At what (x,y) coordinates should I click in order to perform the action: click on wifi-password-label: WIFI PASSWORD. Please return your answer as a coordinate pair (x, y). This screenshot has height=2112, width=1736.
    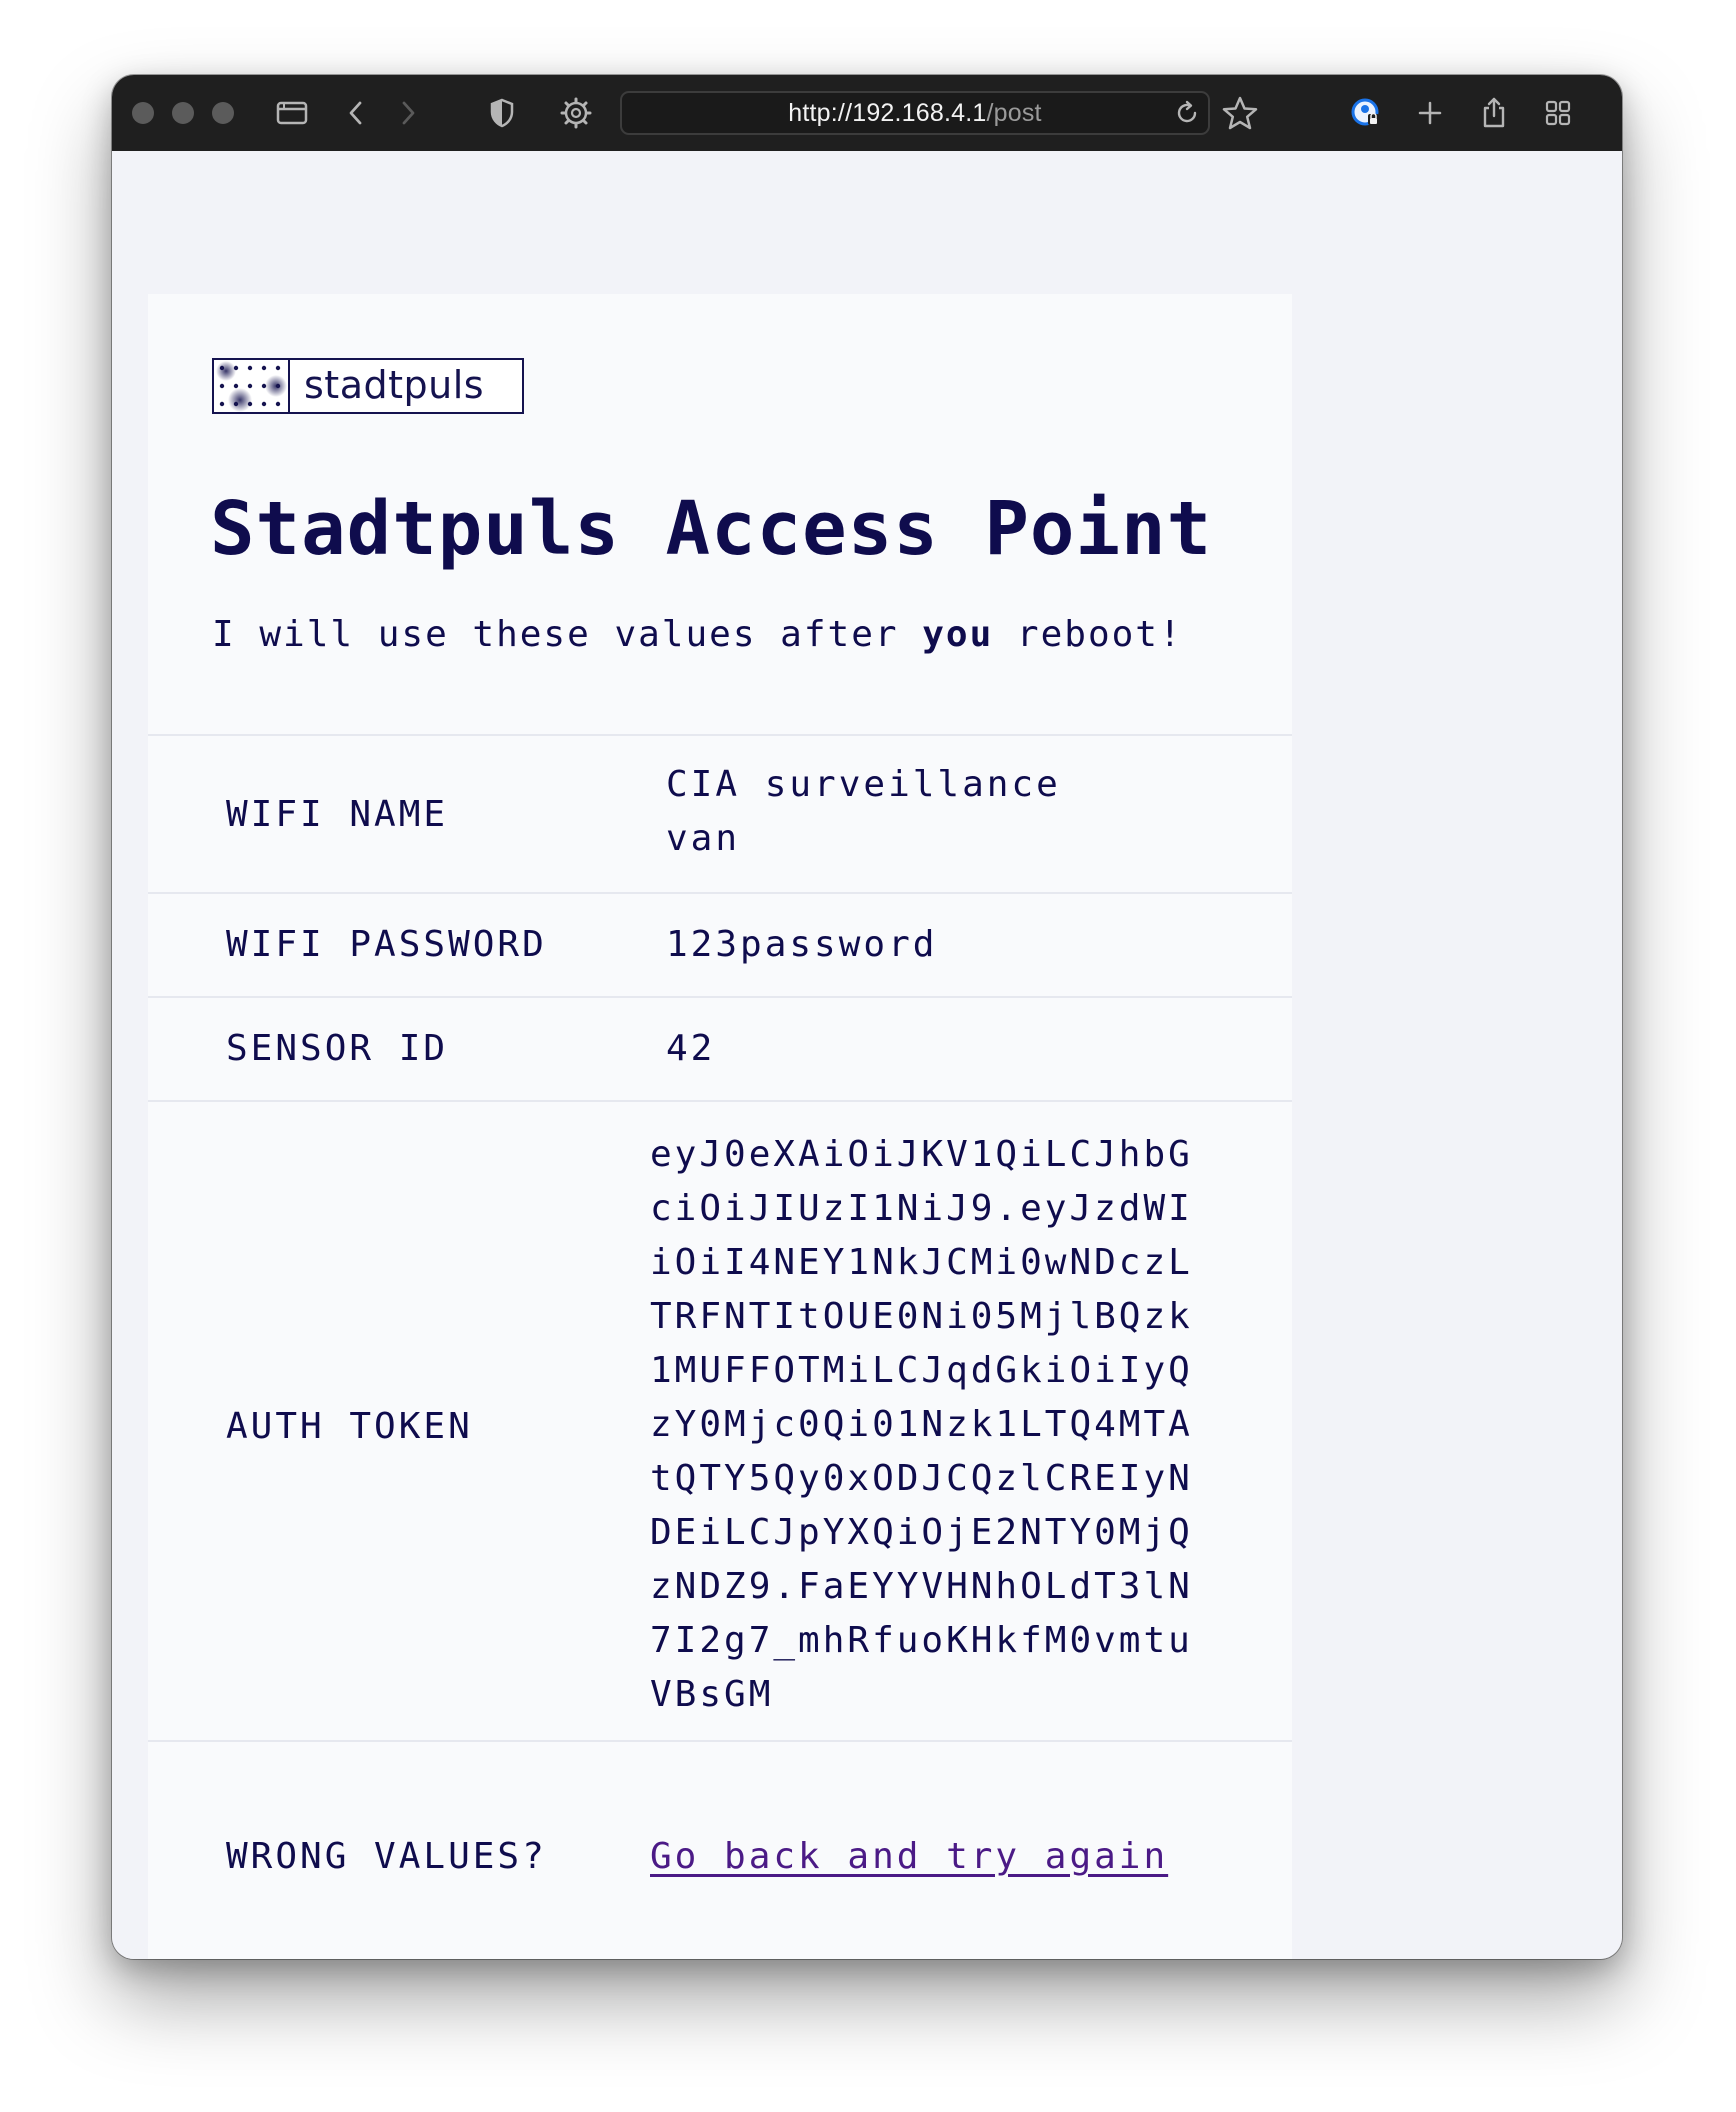
    Looking at the image, I should click on (386, 944).